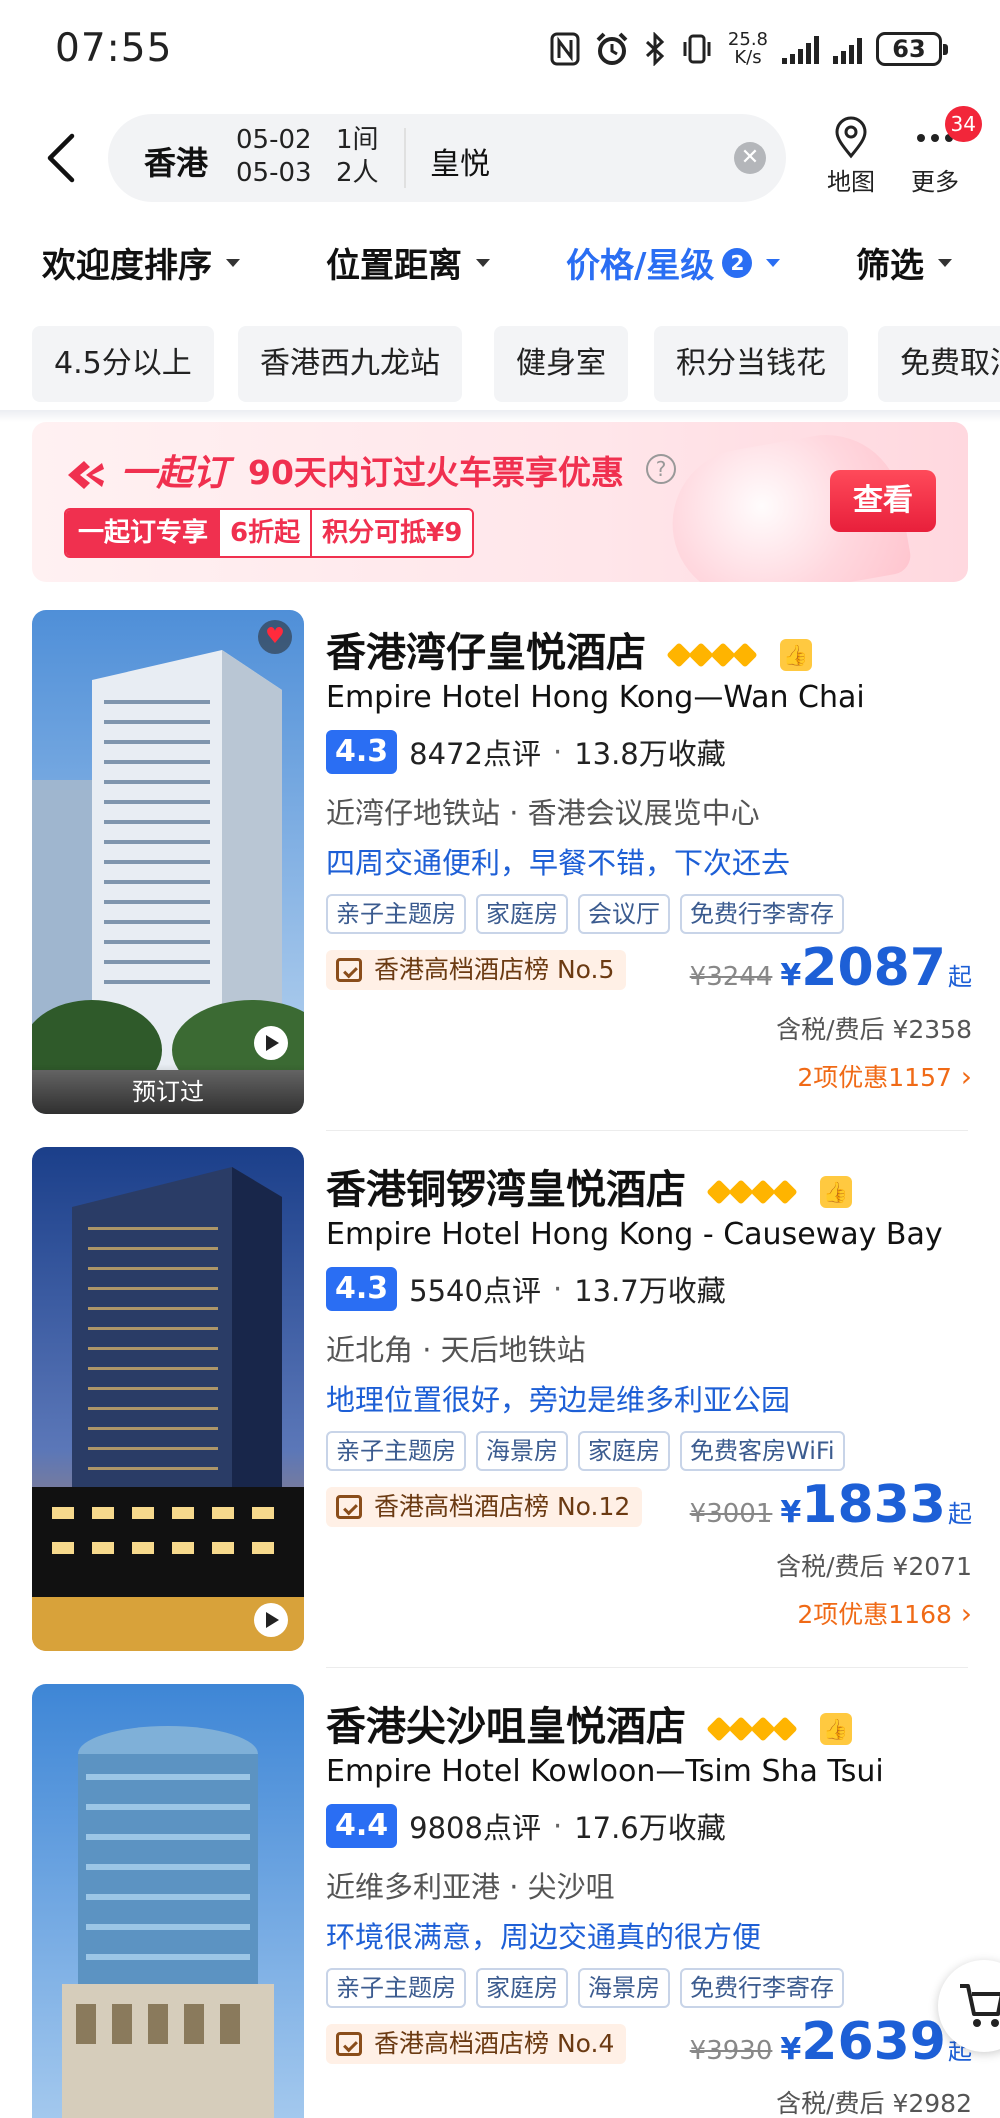 The image size is (1000, 2118). What do you see at coordinates (650, 1828) in the screenshot?
I see `favorite-count: 17.6万收藏` at bounding box center [650, 1828].